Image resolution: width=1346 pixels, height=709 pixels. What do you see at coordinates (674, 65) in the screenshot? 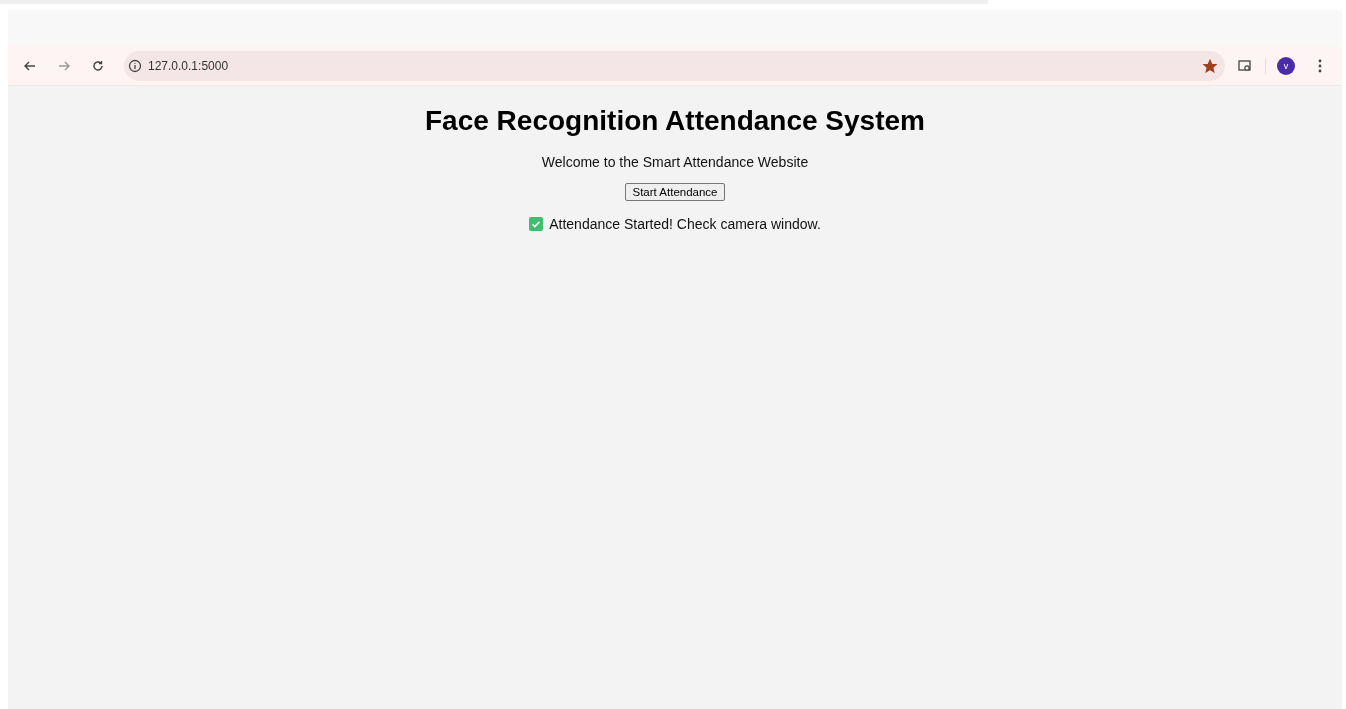
I see `address-bar: 127.0.0.1:5000` at bounding box center [674, 65].